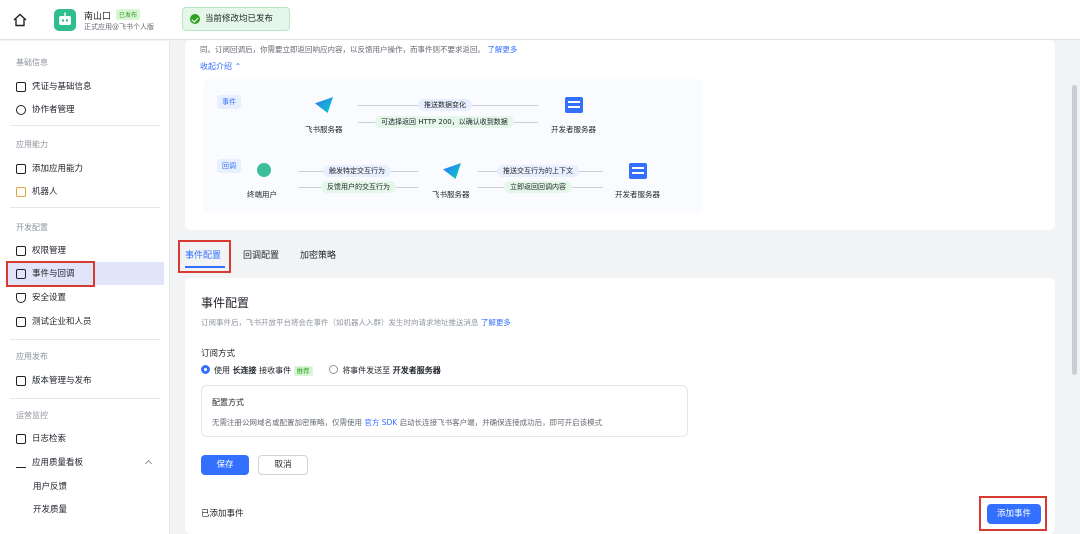 This screenshot has width=1080, height=534. I want to click on radio-selected-icon, so click(205, 369).